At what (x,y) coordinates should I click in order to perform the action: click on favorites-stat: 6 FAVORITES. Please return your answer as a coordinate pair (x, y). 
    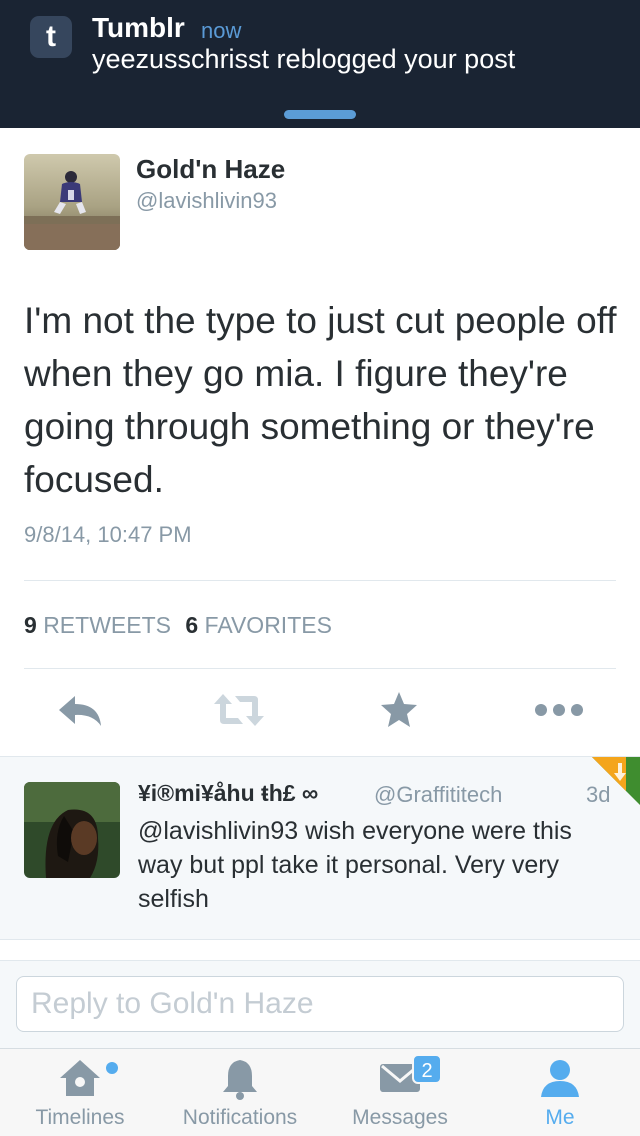
    Looking at the image, I should click on (258, 625).